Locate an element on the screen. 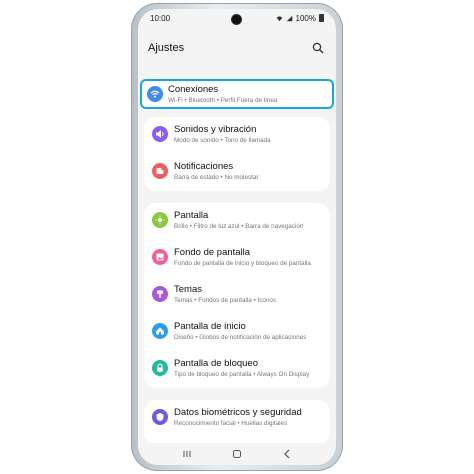  wifi-icon is located at coordinates (155, 94).